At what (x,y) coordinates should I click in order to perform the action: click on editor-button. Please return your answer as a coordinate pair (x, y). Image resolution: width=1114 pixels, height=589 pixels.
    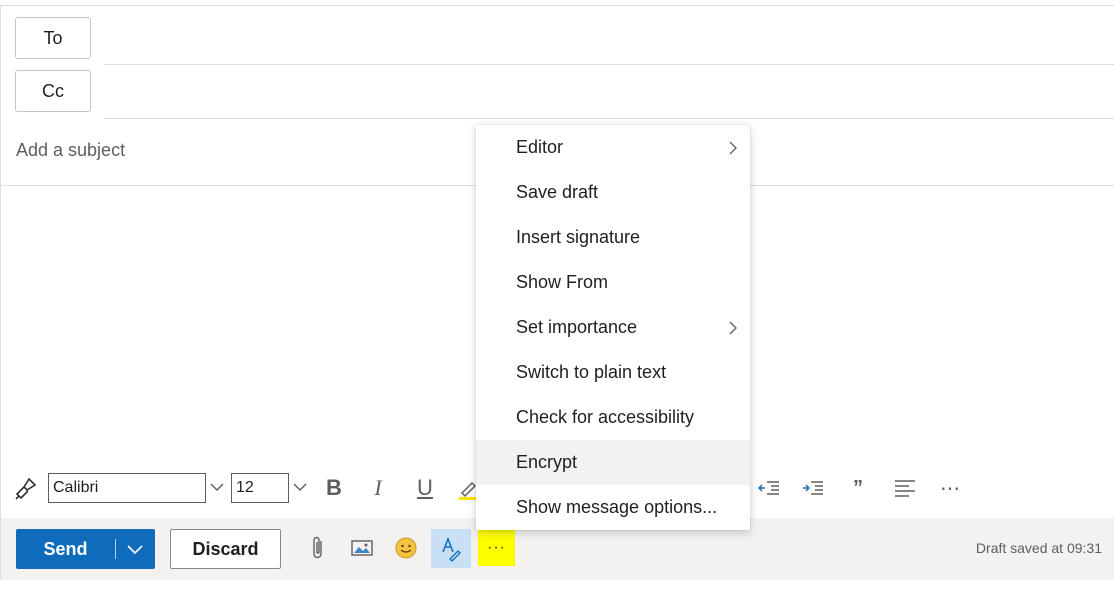
    Looking at the image, I should click on (451, 548).